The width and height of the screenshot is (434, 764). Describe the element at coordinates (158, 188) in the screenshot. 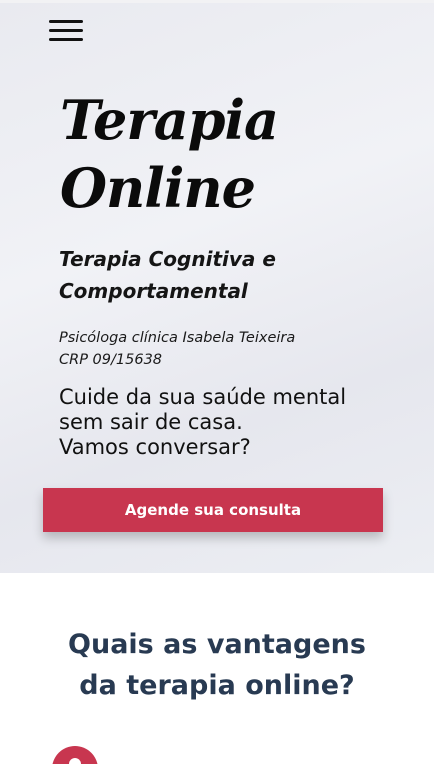

I see `hero-title-line2: Online` at that location.